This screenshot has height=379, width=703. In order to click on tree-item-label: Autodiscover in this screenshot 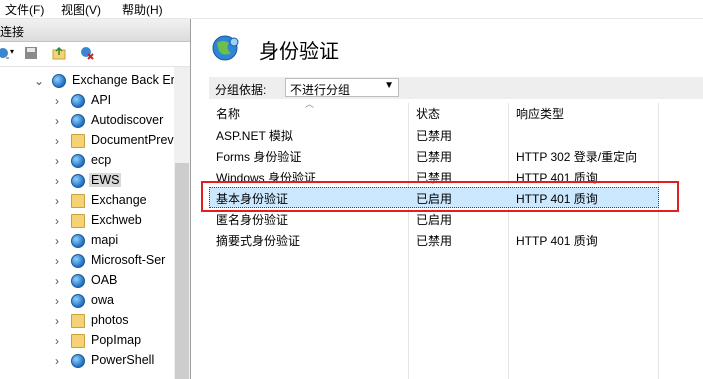, I will do `click(127, 120)`.